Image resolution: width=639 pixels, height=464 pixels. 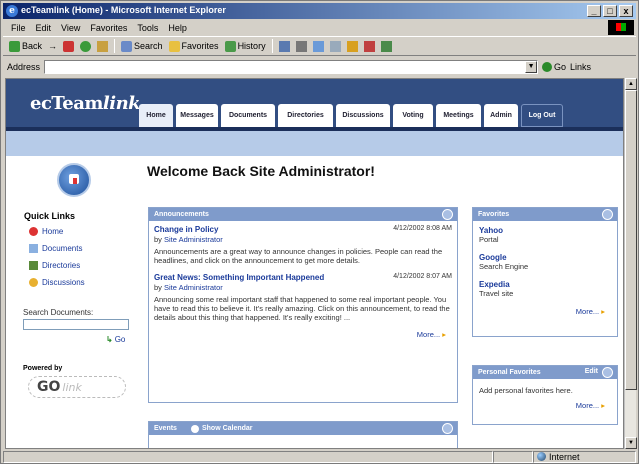 What do you see at coordinates (127, 46) in the screenshot?
I see `search-icon` at bounding box center [127, 46].